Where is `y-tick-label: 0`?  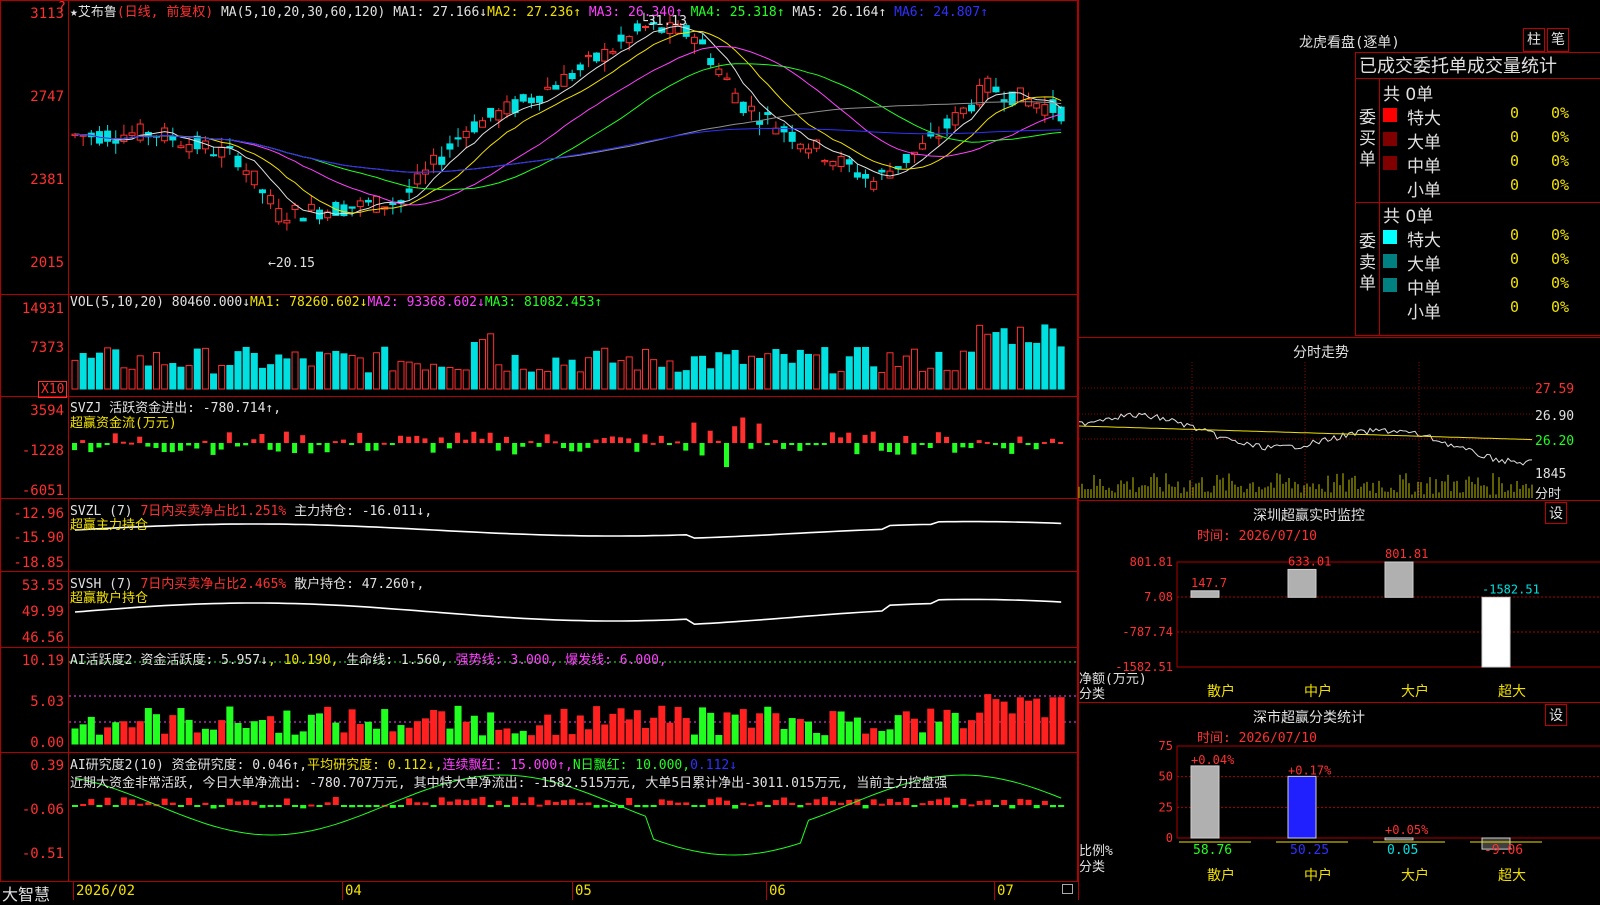 y-tick-label: 0 is located at coordinates (1169, 838).